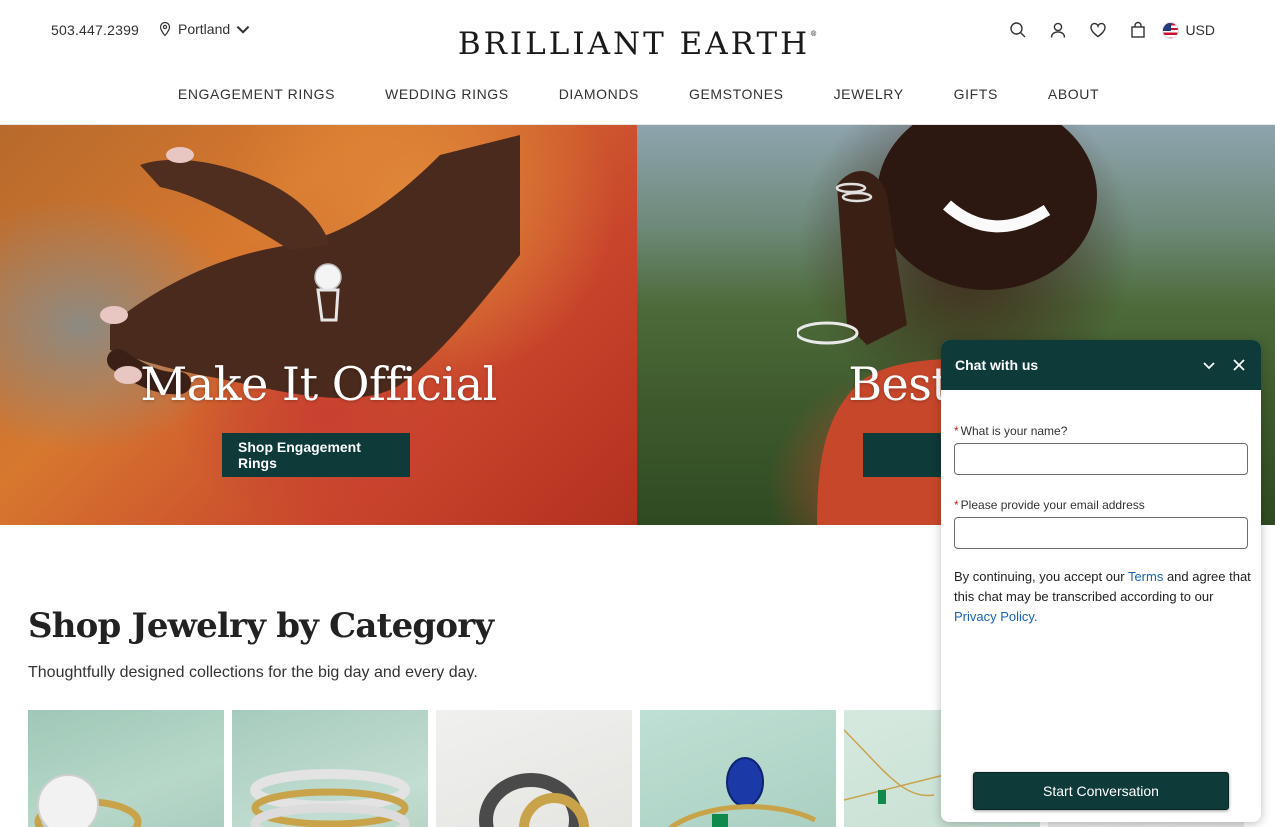  Describe the element at coordinates (976, 94) in the screenshot. I see `nav-gifts: GIFTS` at that location.